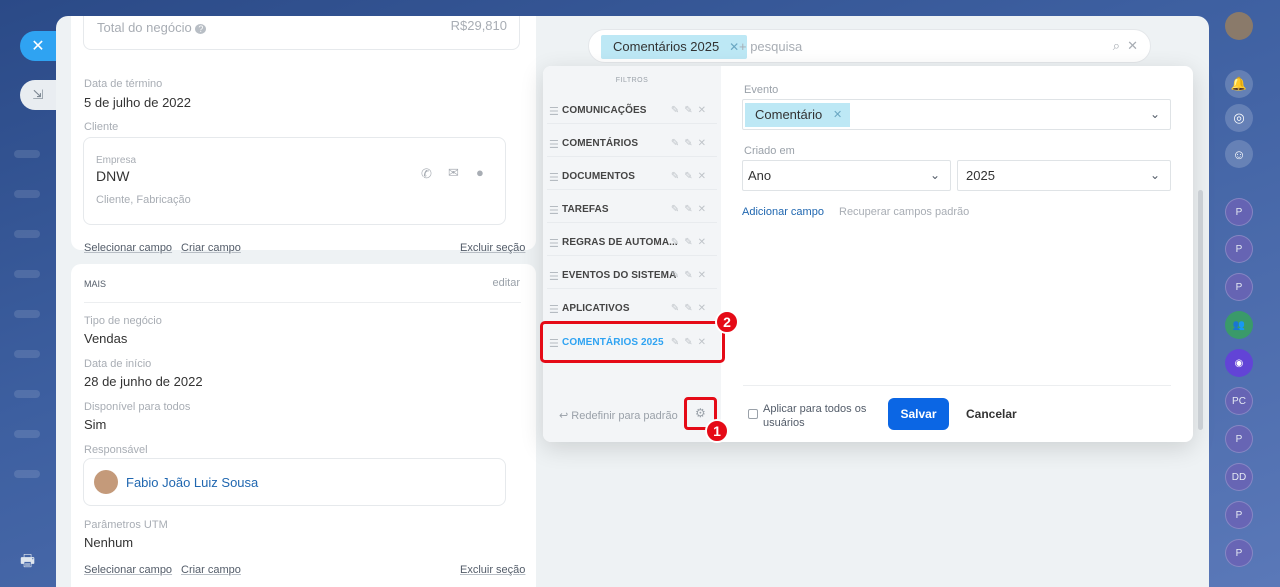 The height and width of the screenshot is (587, 1280). What do you see at coordinates (123, 321) in the screenshot?
I see `deal-type-label: Tipo de negócio` at bounding box center [123, 321].